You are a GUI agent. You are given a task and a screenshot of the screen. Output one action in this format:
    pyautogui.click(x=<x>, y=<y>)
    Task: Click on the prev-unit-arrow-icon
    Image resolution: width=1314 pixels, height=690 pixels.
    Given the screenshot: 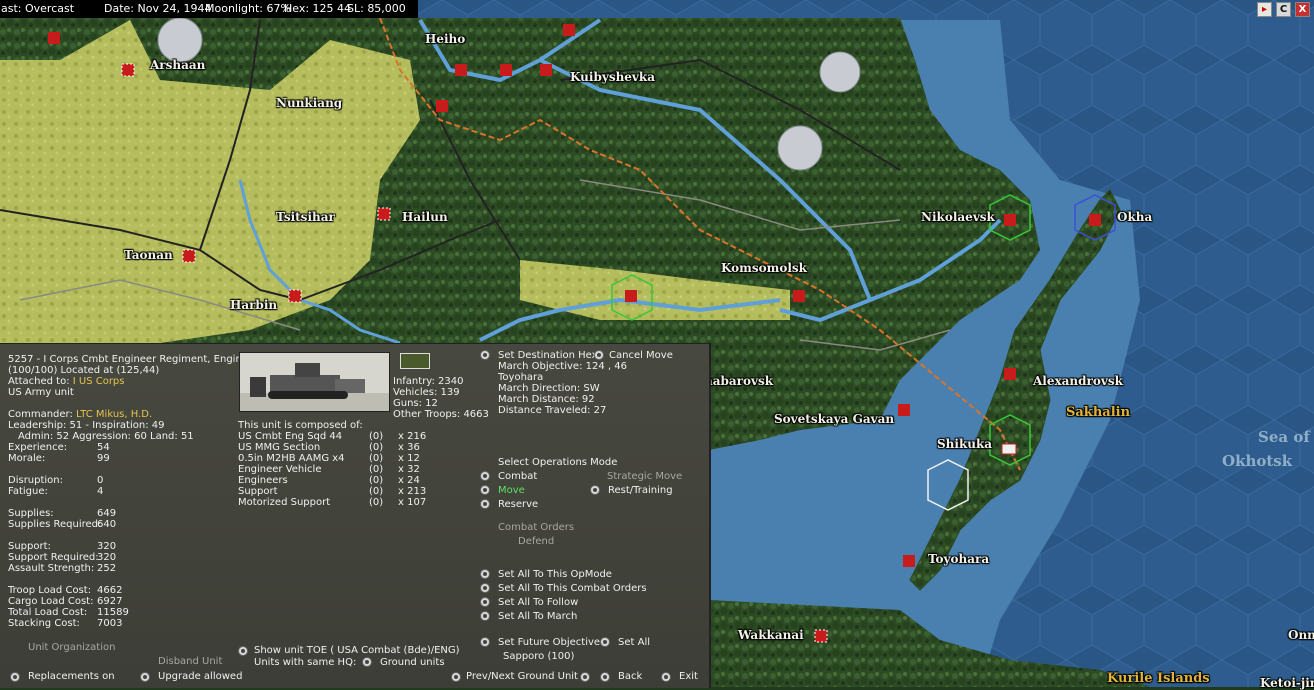 What is the action you would take?
    pyautogui.click(x=456, y=677)
    